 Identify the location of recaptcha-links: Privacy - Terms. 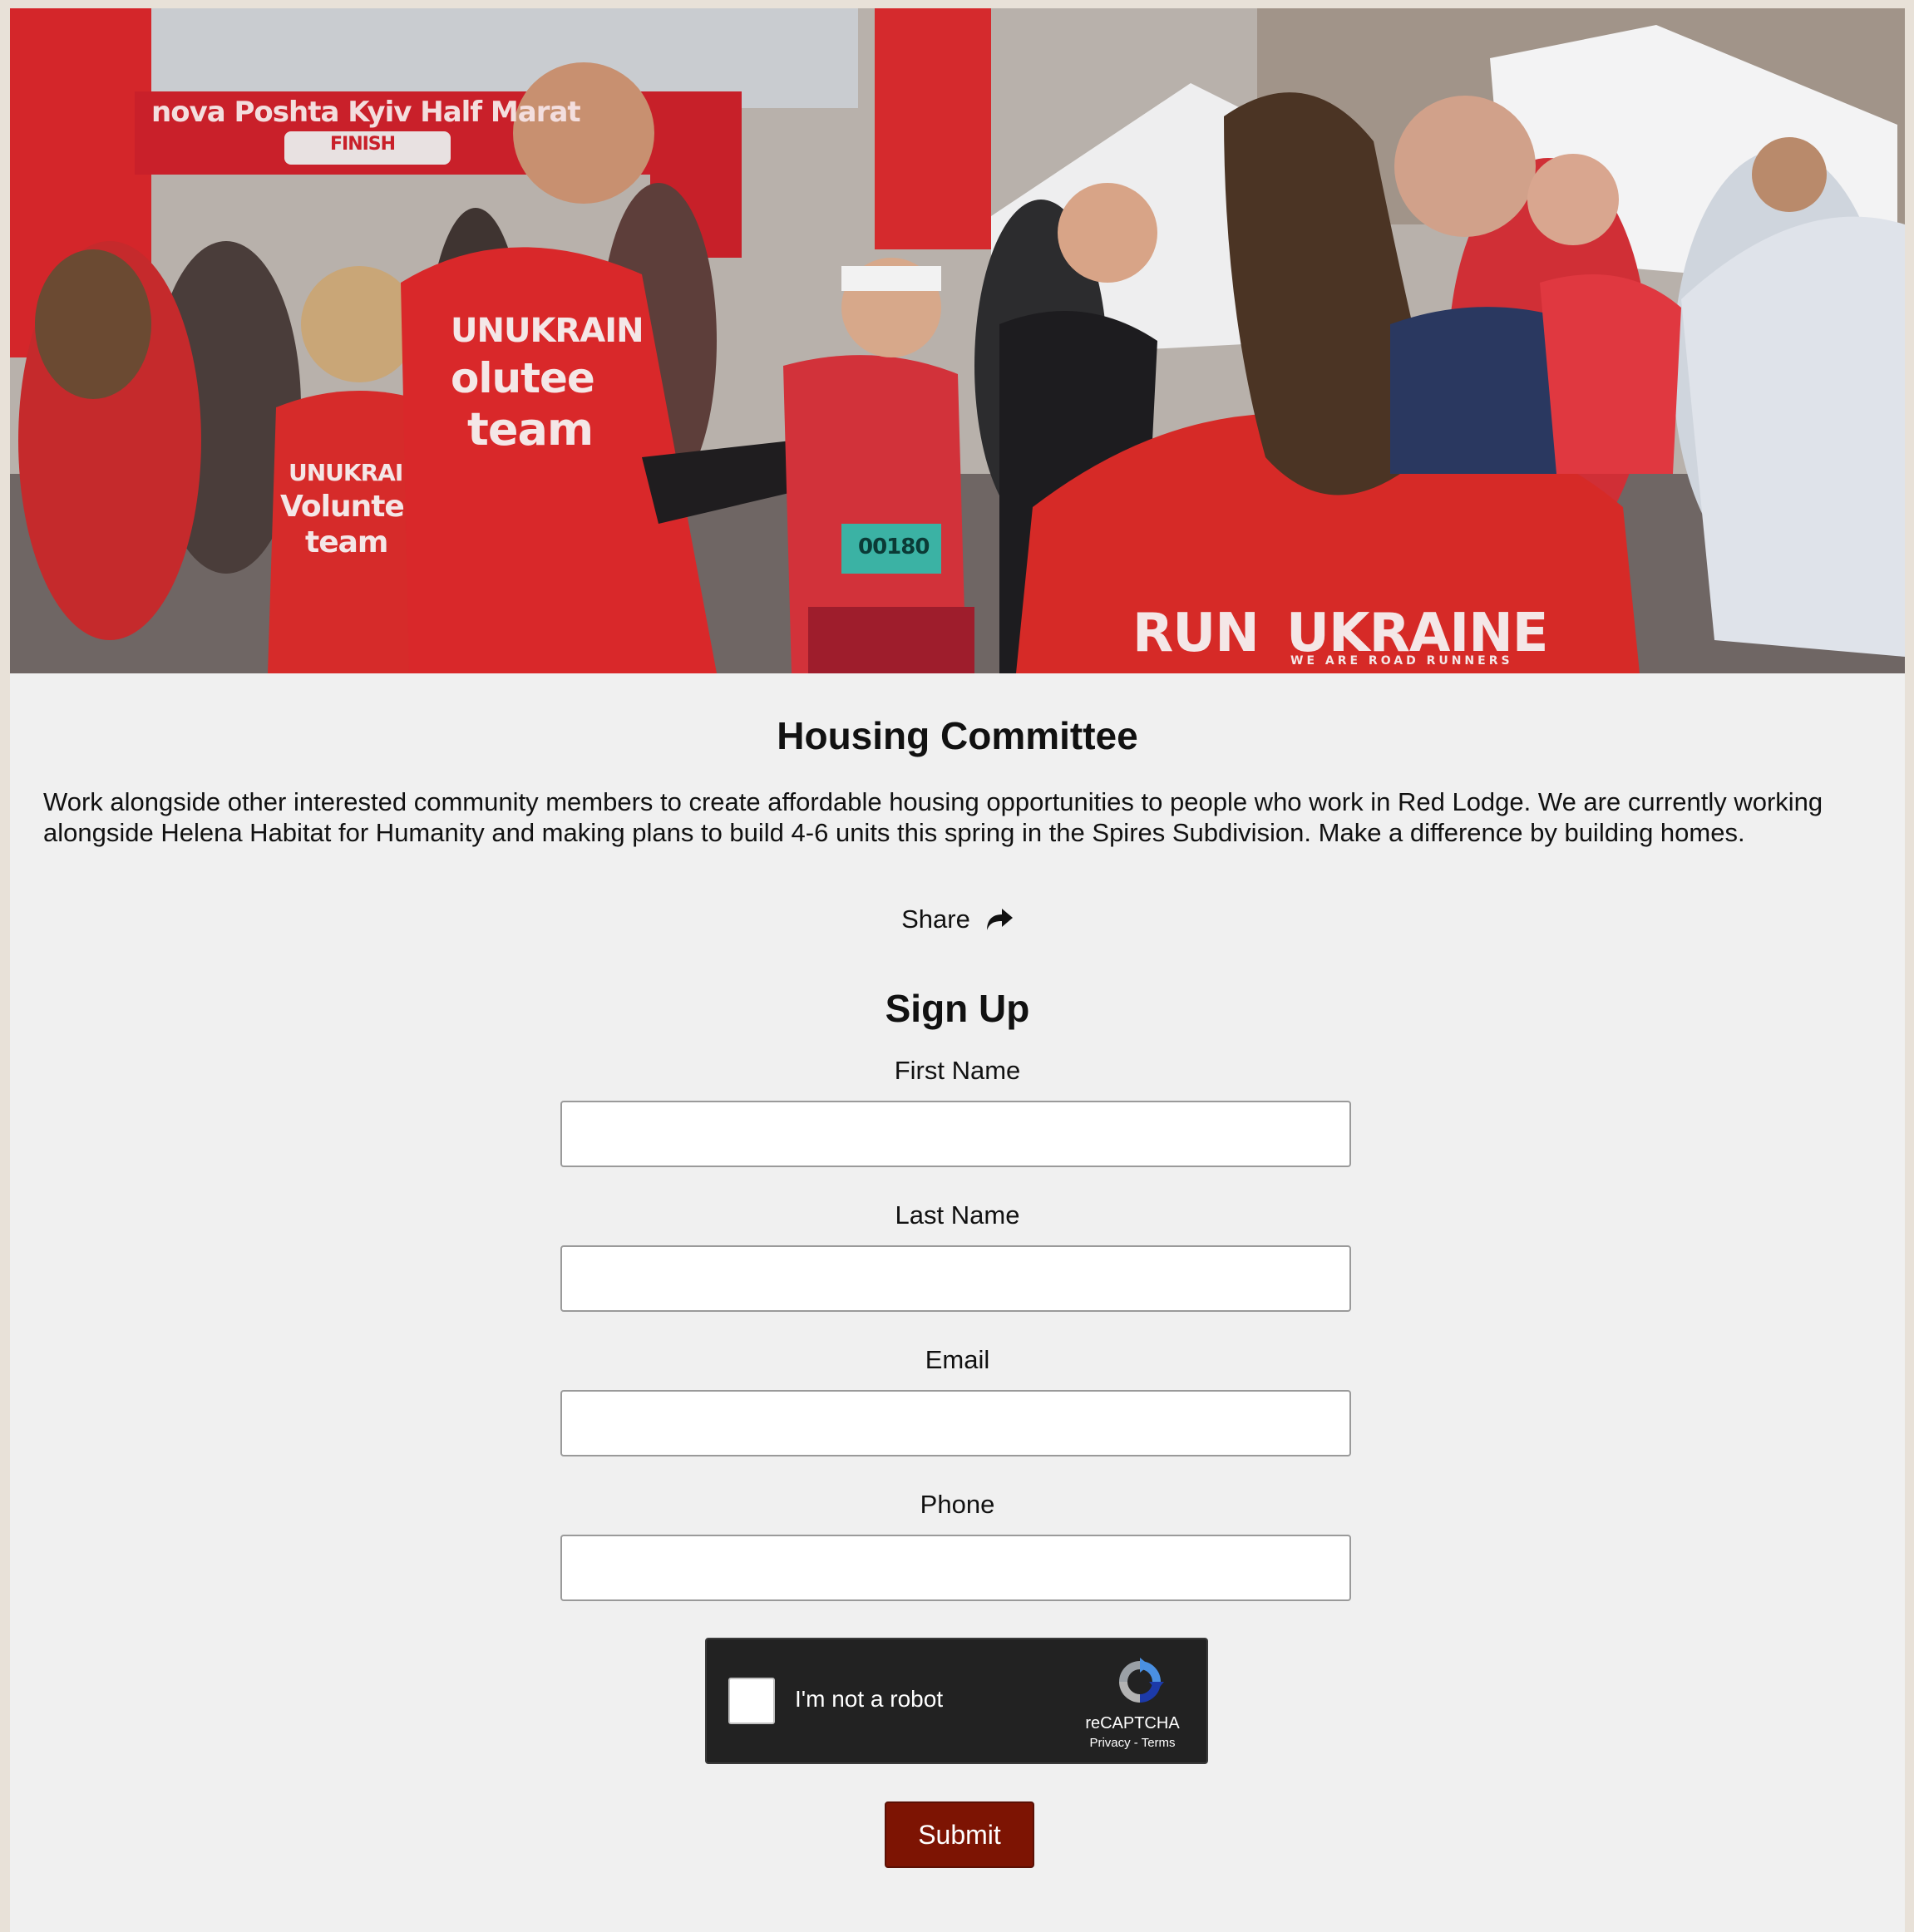
(1132, 1743).